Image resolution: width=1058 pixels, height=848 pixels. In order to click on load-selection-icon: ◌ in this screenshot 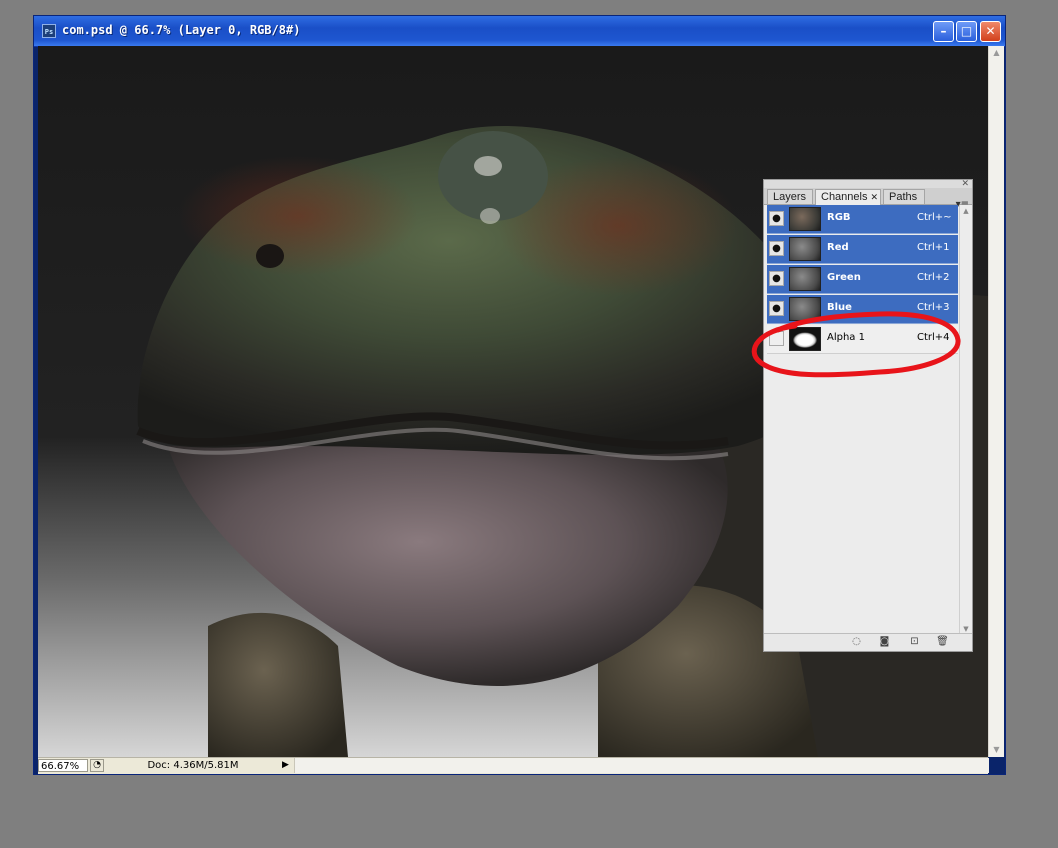, I will do `click(856, 642)`.